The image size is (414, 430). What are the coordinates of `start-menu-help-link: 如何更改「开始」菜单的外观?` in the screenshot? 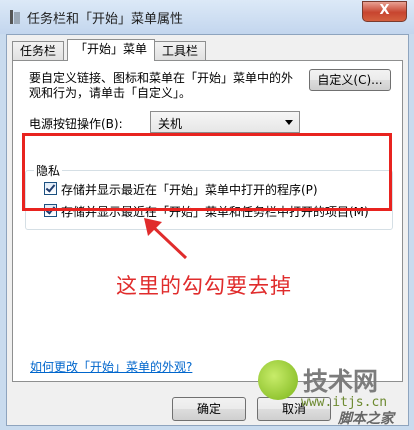 It's located at (111, 366).